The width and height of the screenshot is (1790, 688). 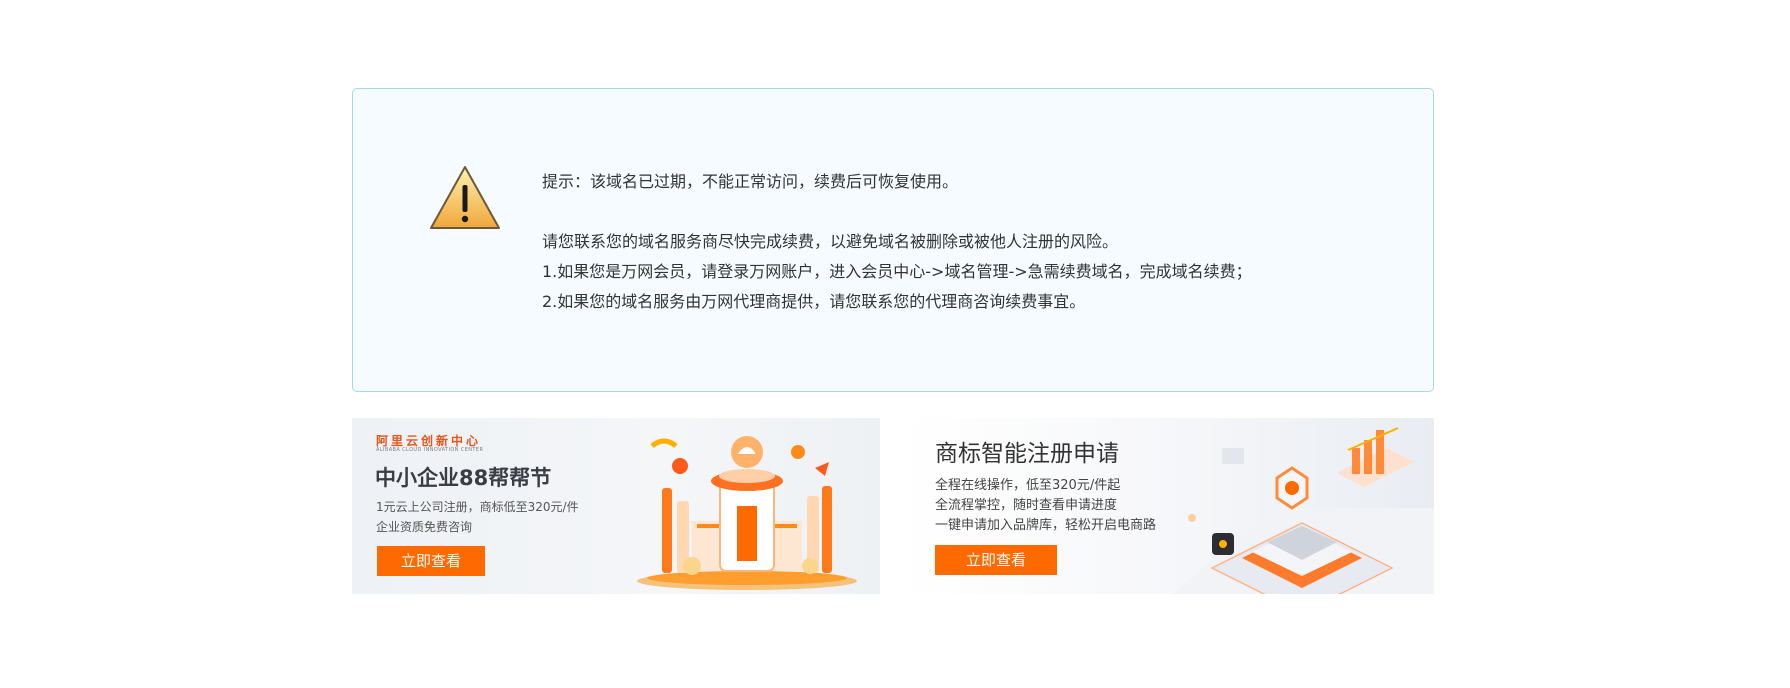 What do you see at coordinates (463, 478) in the screenshot?
I see `banner-title: 中小企业88帮帮节` at bounding box center [463, 478].